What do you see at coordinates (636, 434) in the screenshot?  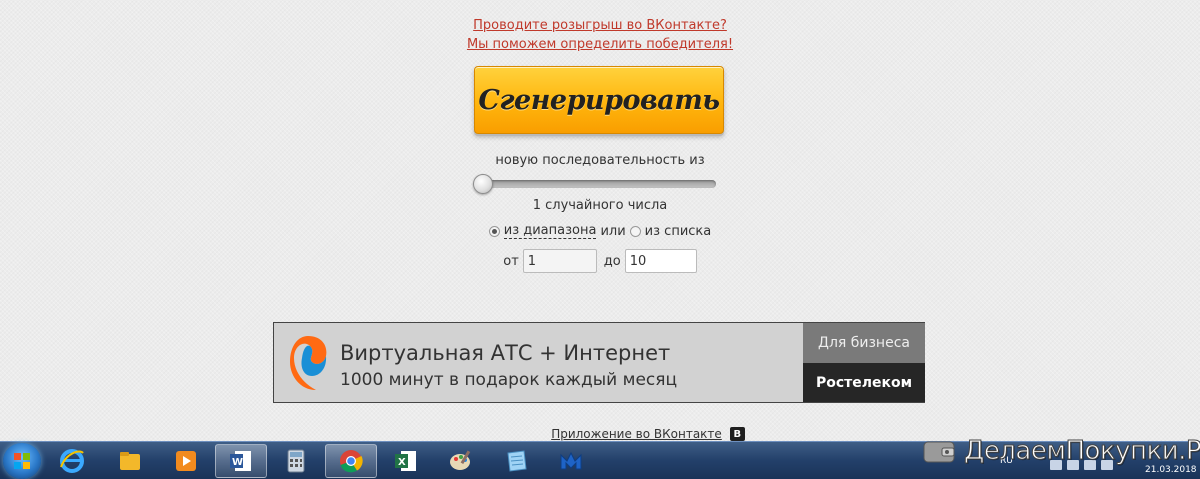 I see `vk-app-link: Приложение во ВКонтакте` at bounding box center [636, 434].